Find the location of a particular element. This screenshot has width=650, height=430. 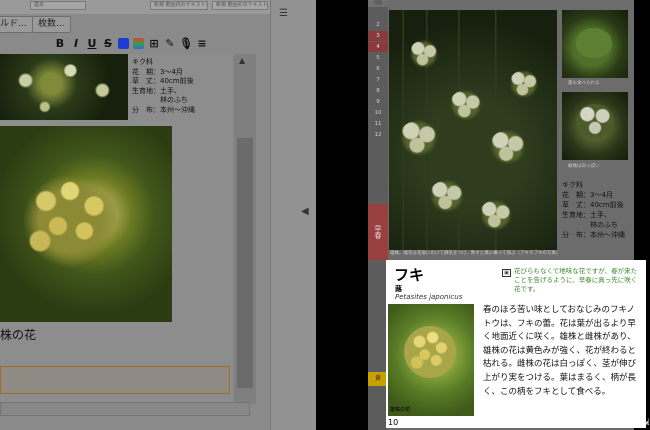

info-habitat: 生育地：土手、 is located at coordinates (156, 90).